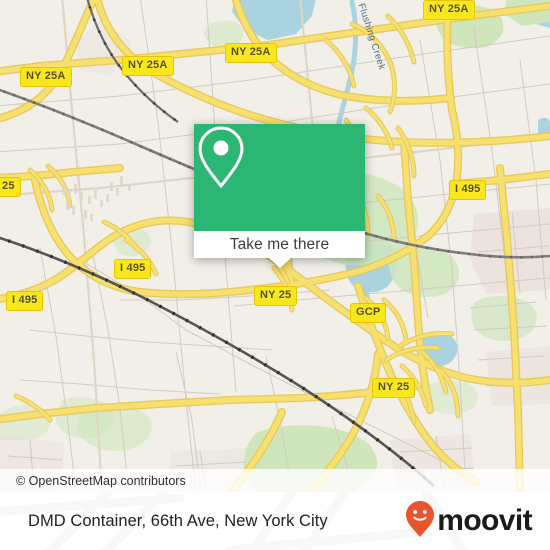  I want to click on page-title: DMD Container, 66th Ave, New York City, so click(178, 520).